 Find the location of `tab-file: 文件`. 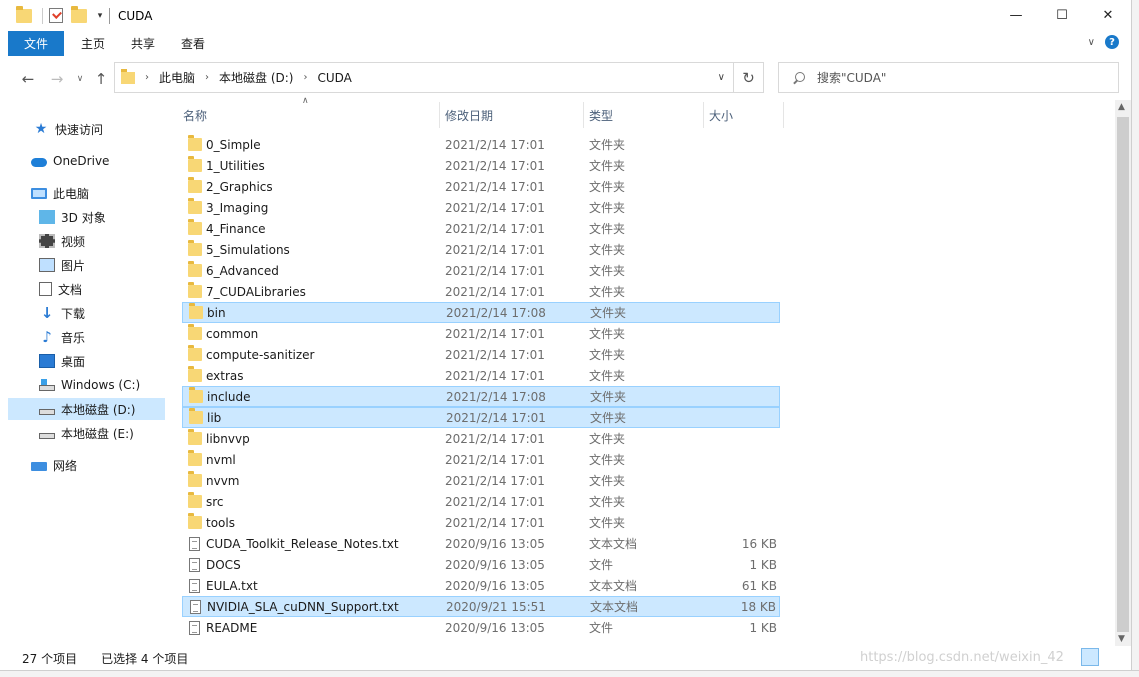

tab-file: 文件 is located at coordinates (36, 43).